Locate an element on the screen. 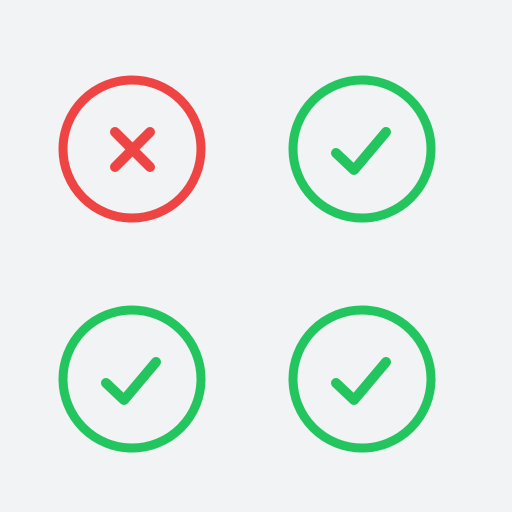 The image size is (512, 512). error-status-icon is located at coordinates (132, 149).